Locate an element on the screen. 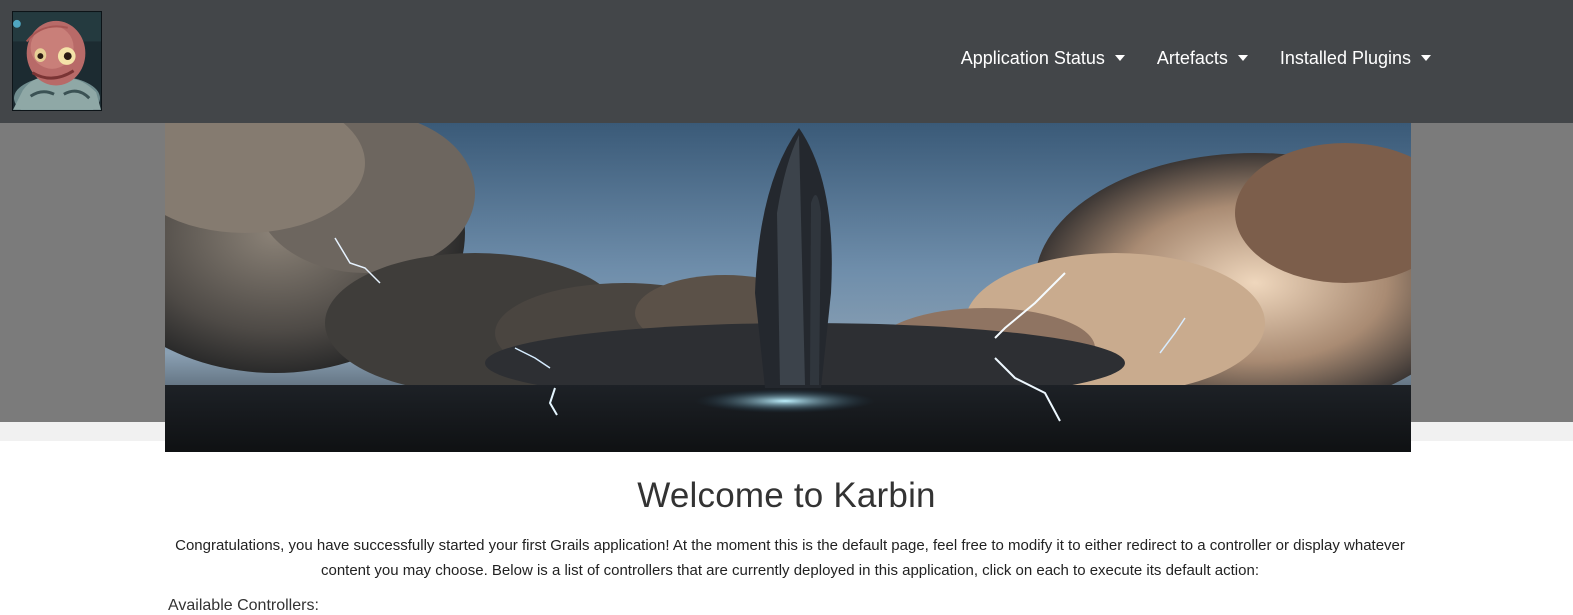 This screenshot has width=1573, height=615. nav-application-status-dropdown: Application Status is located at coordinates (1043, 58).